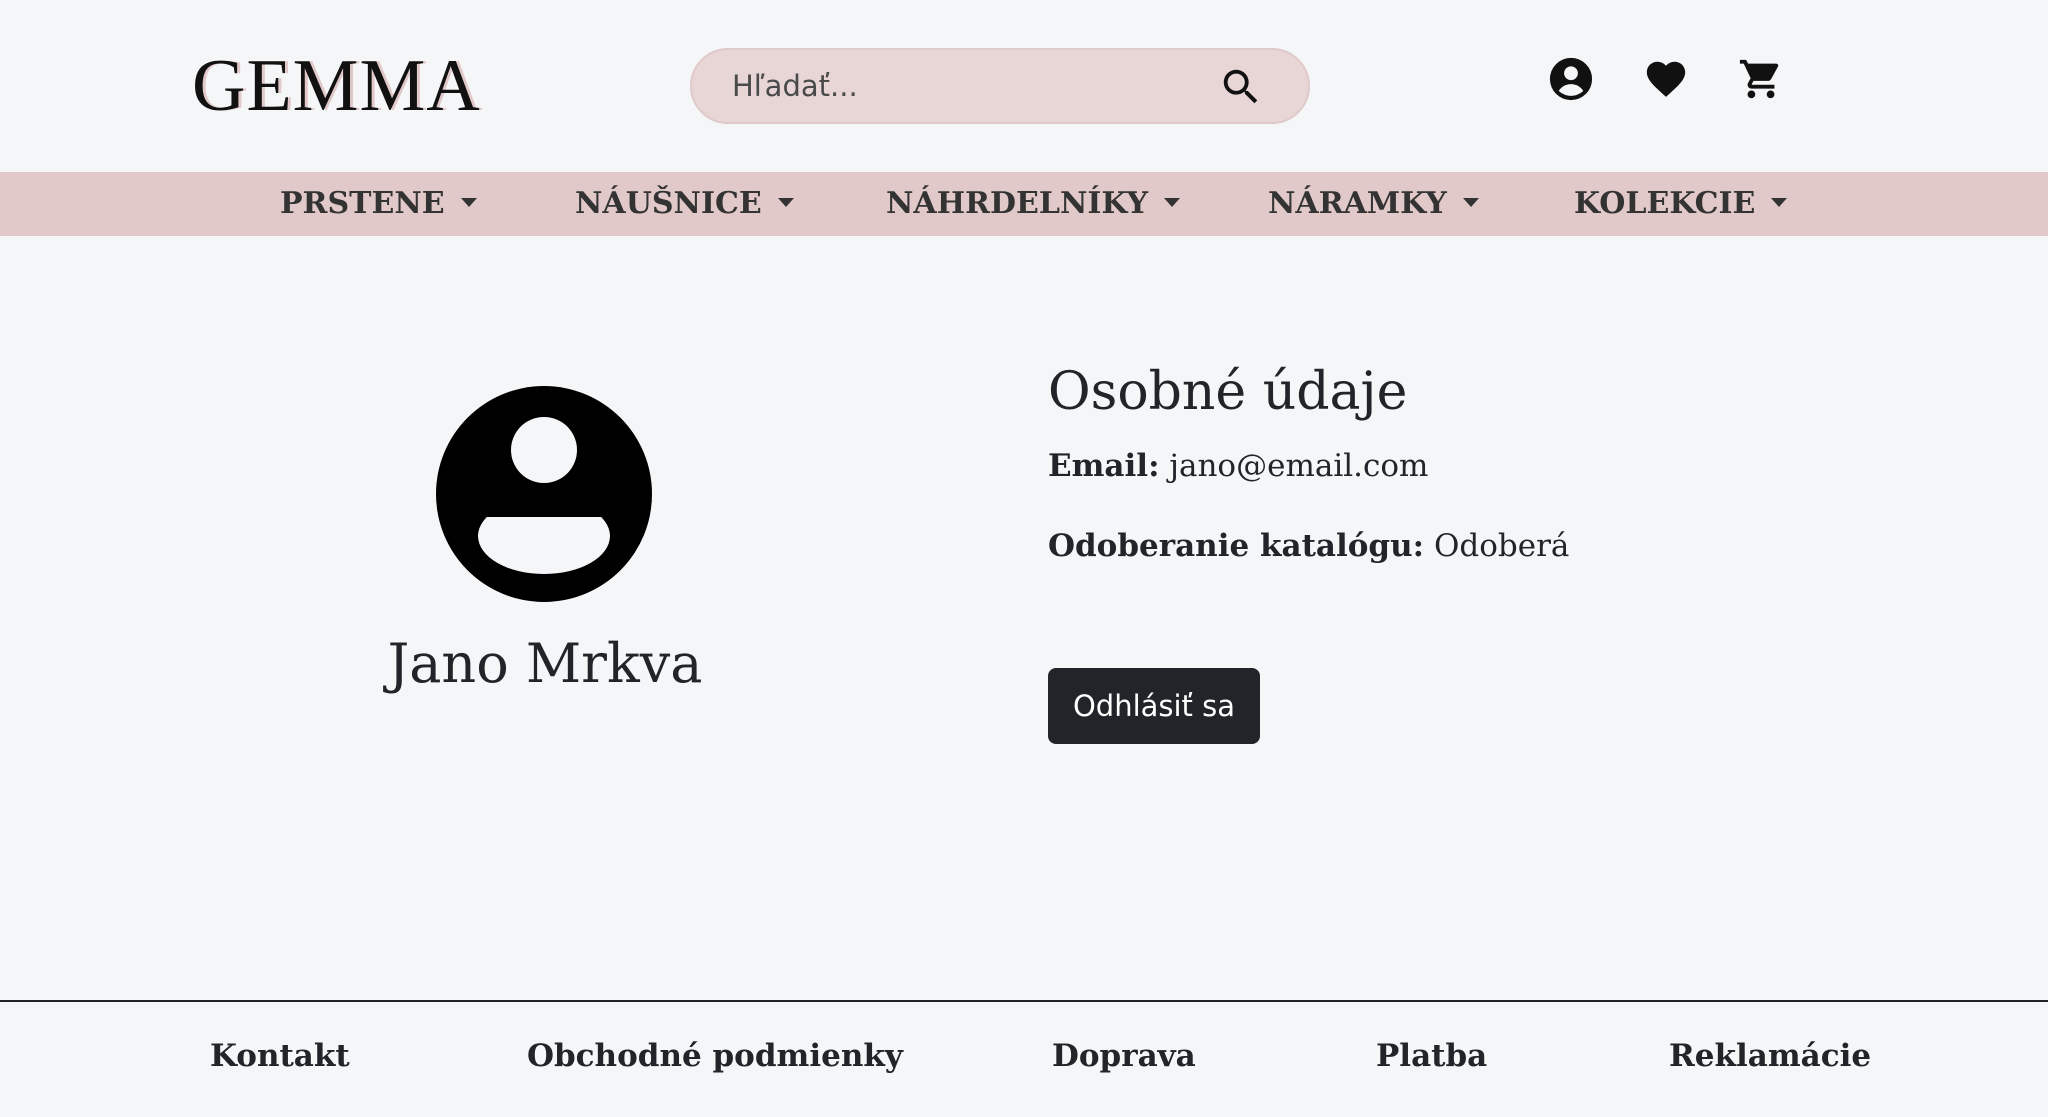  Describe the element at coordinates (544, 494) in the screenshot. I see `avatar-icon` at that location.